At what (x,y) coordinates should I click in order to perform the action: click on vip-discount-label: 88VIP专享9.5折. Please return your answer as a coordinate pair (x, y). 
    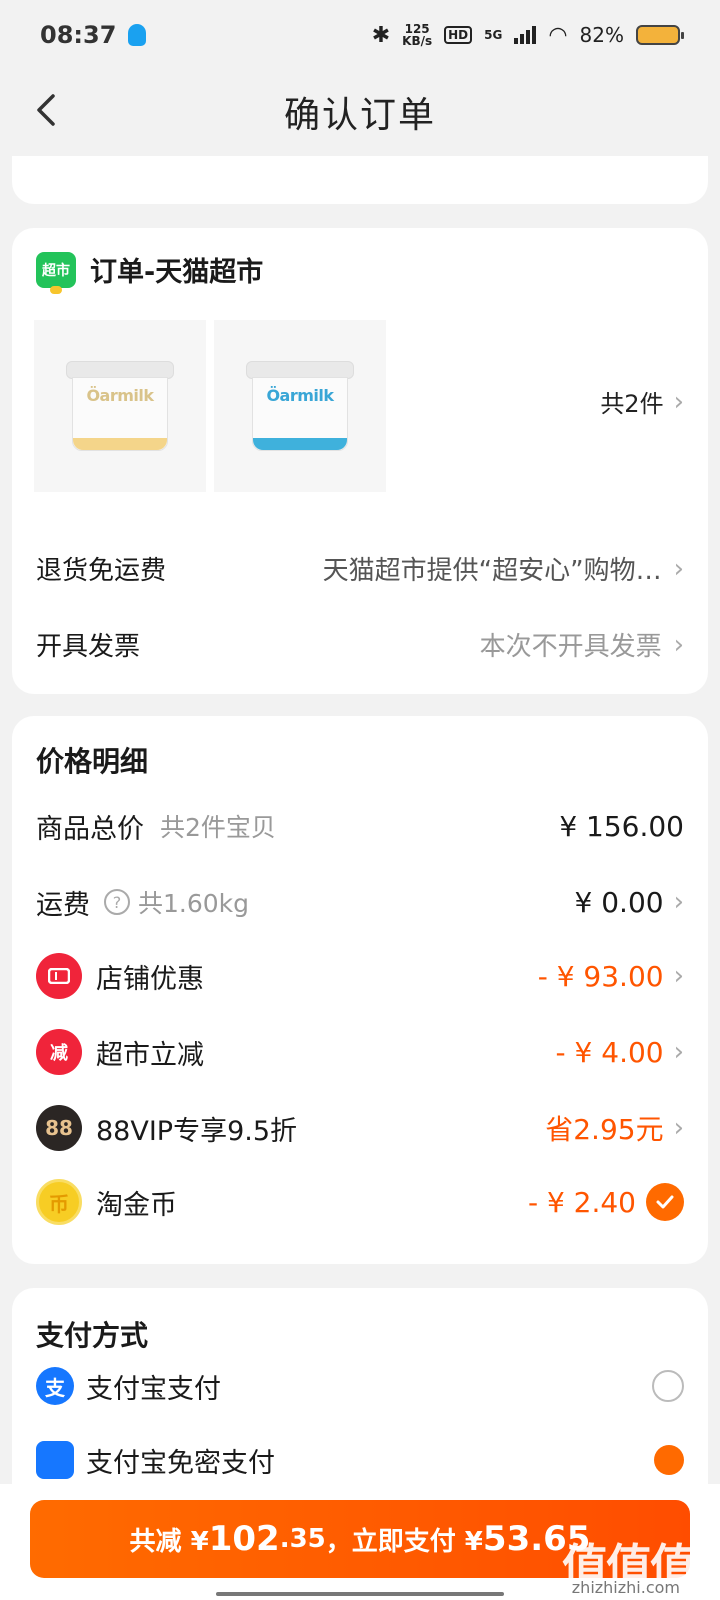
    Looking at the image, I should click on (197, 1131).